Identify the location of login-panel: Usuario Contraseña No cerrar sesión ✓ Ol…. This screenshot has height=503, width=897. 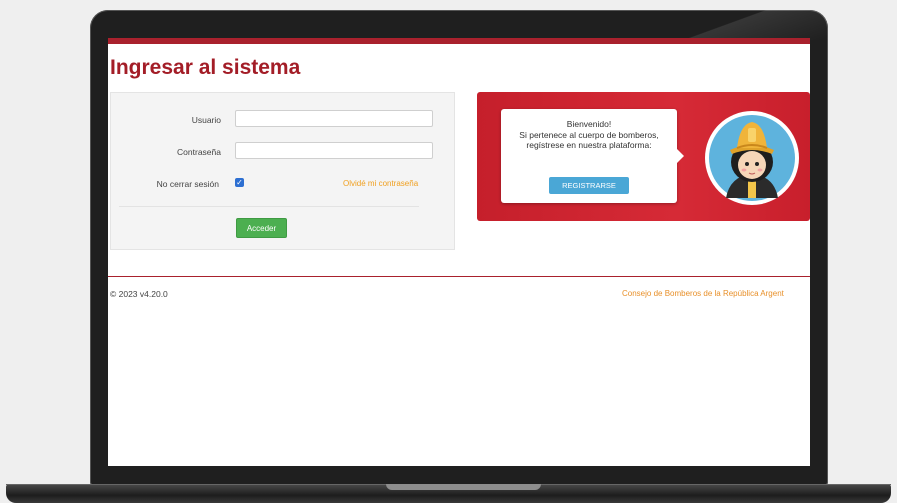
(282, 171).